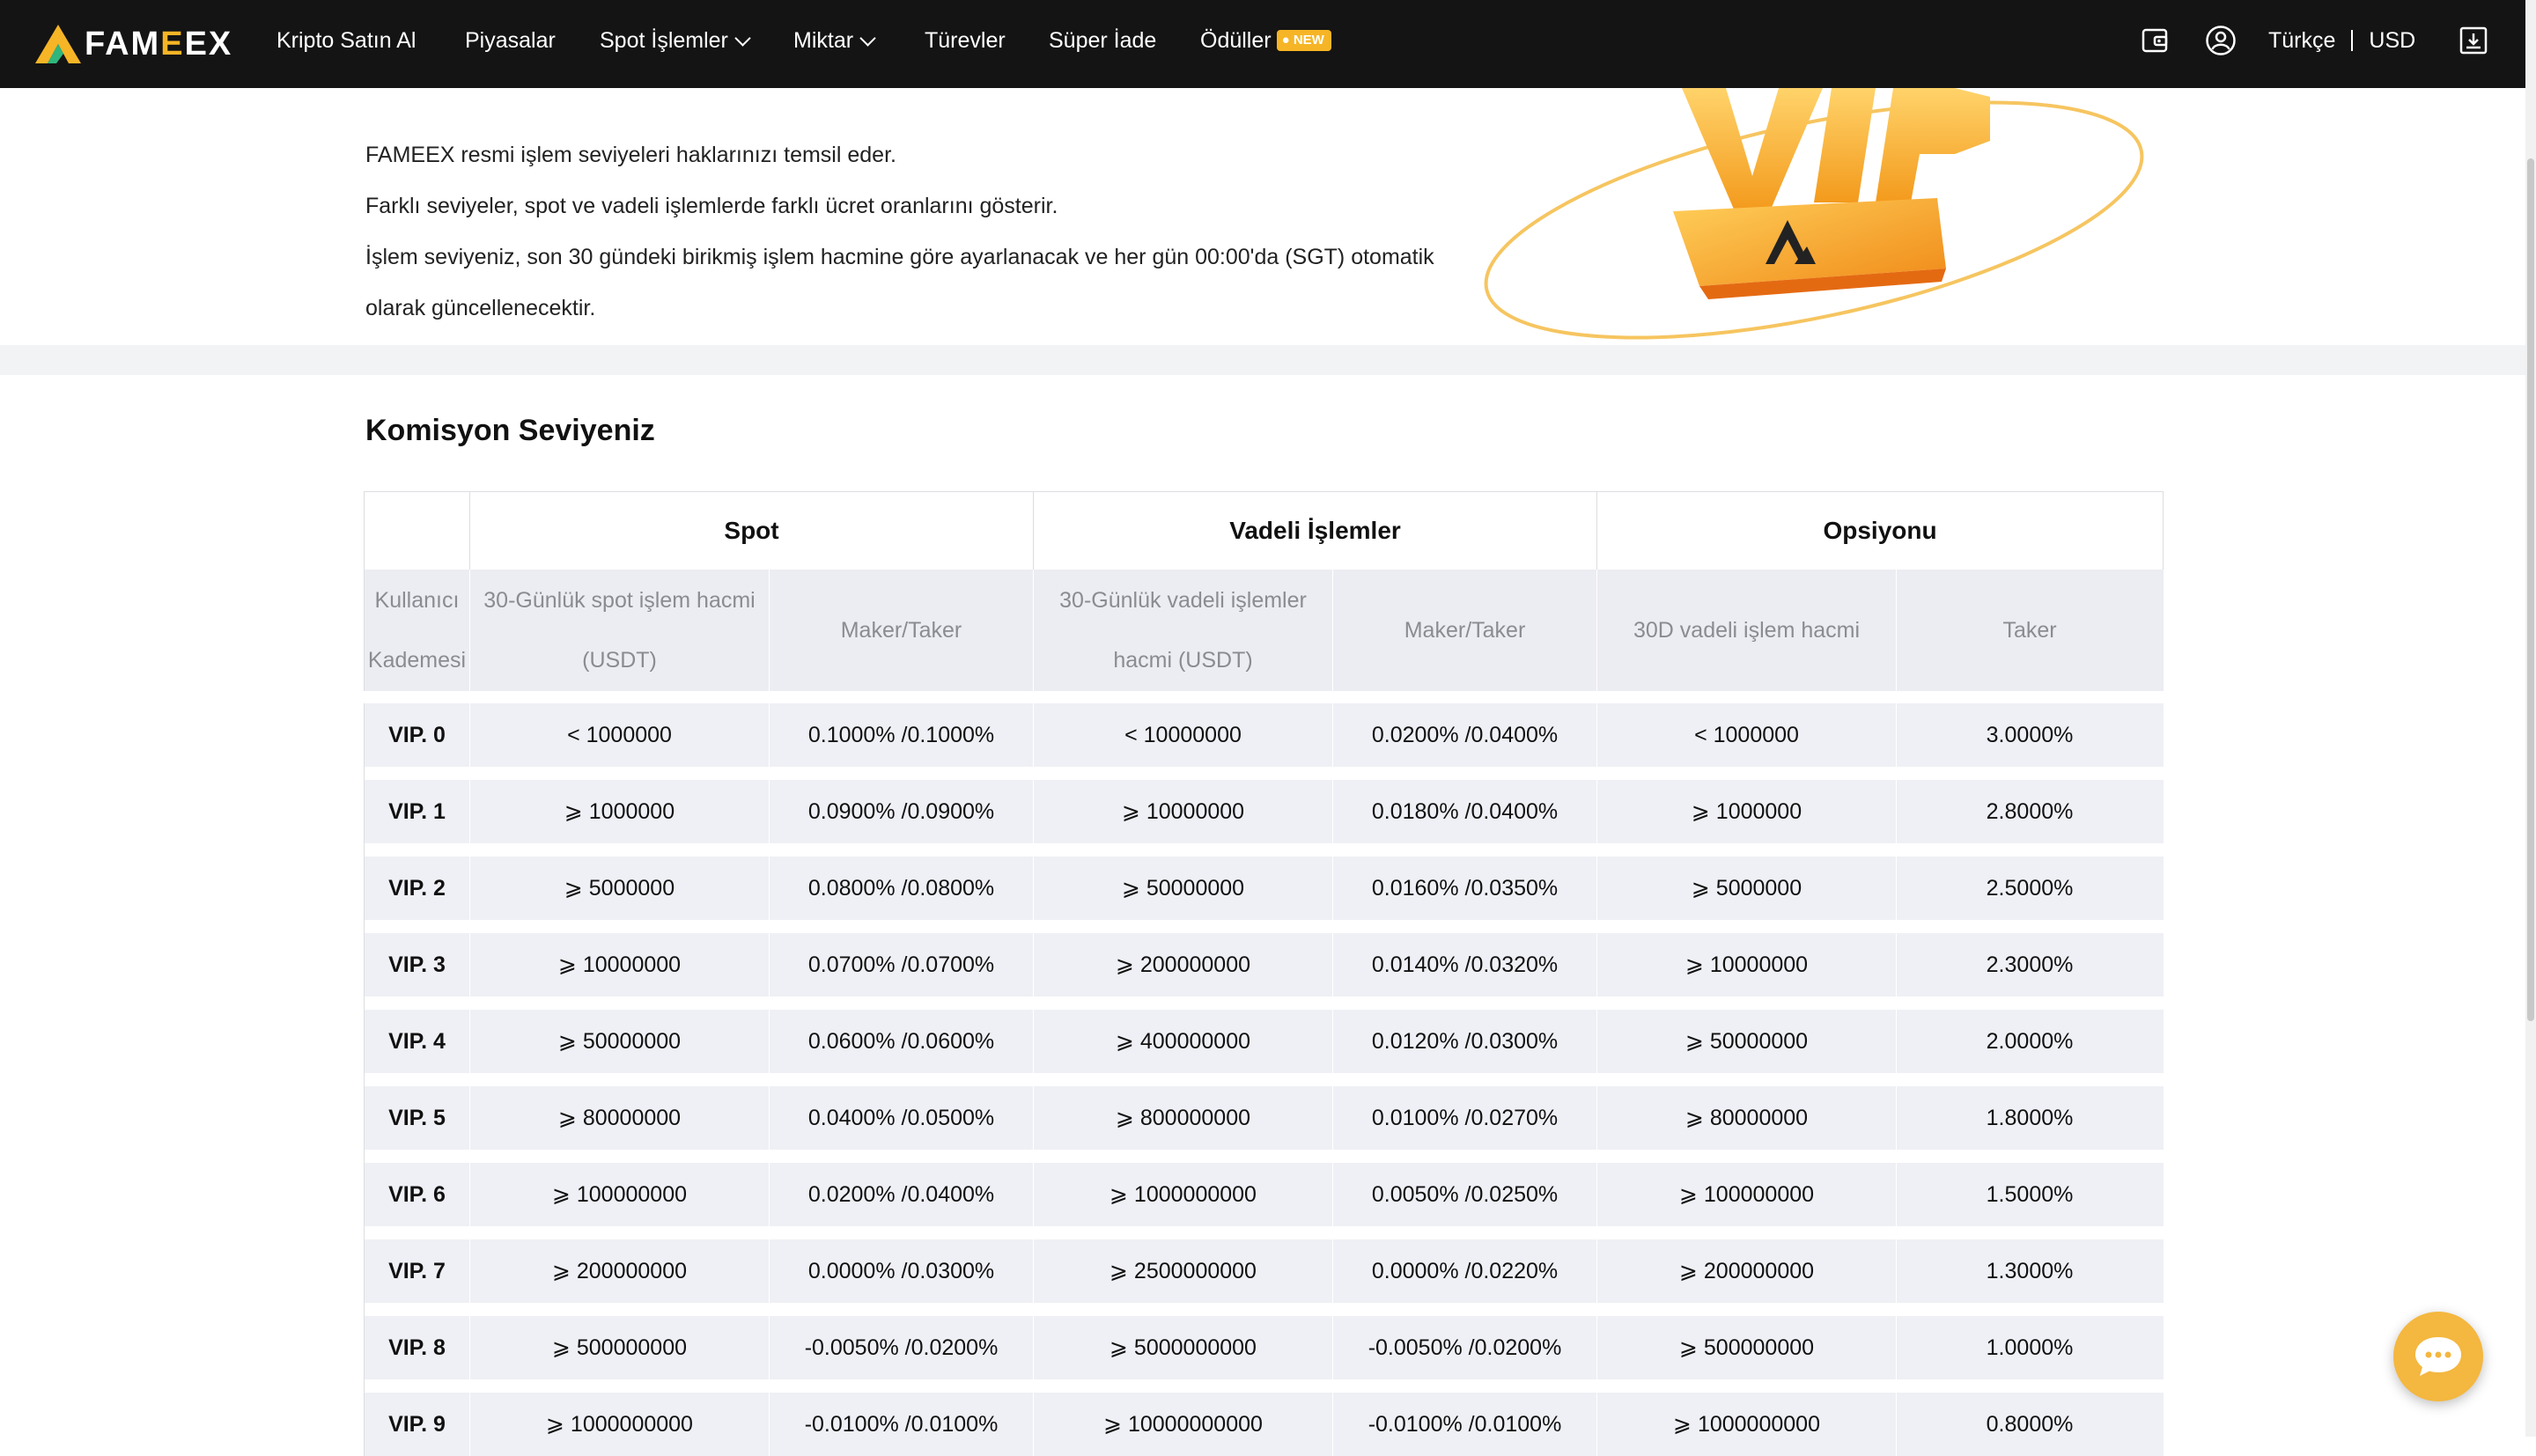  Describe the element at coordinates (1464, 1271) in the screenshot. I see `futures-fee-cell: 0.0000% /0.0220%` at that location.